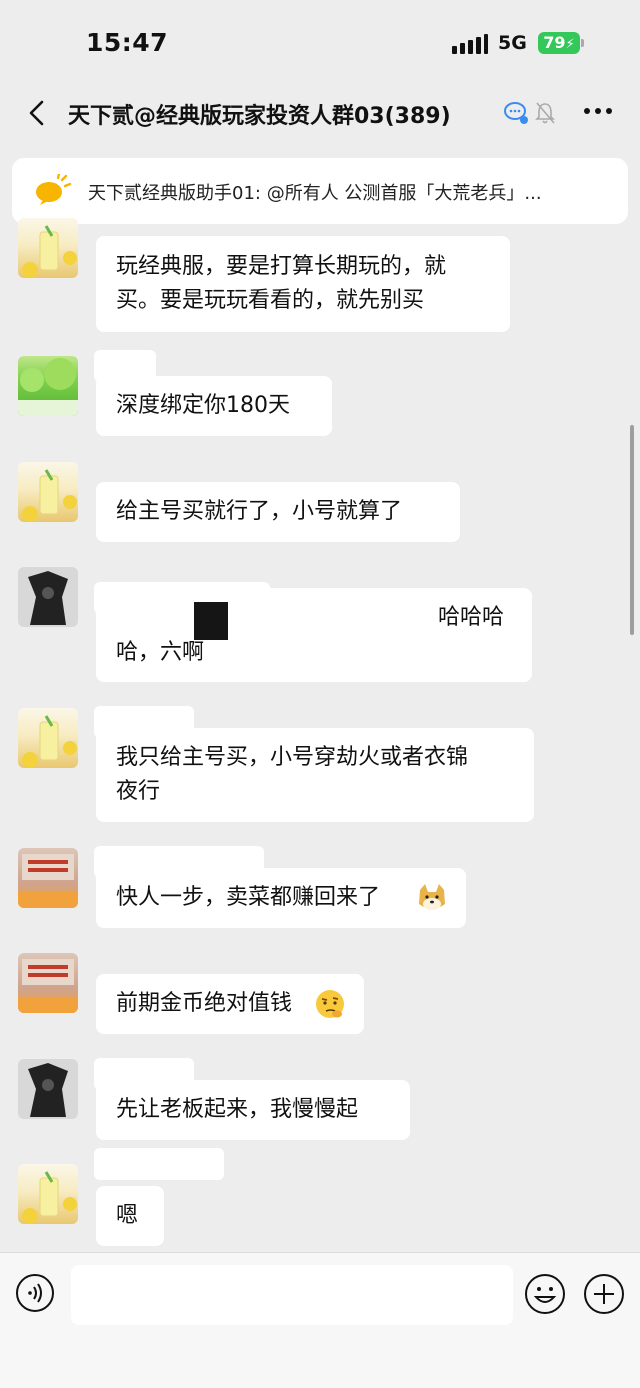 This screenshot has width=640, height=1388. Describe the element at coordinates (203, 405) in the screenshot. I see `message-text-line: 深度绑定你180天` at that location.